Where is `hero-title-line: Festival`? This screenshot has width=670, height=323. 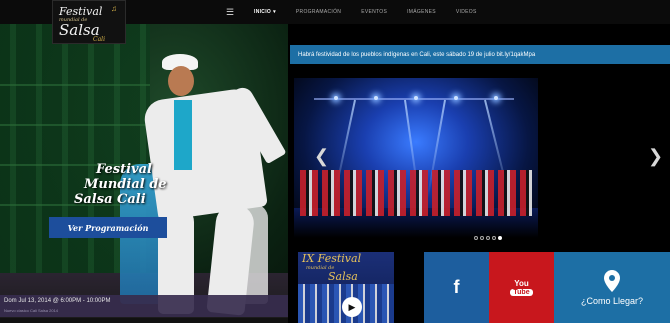
hero-title-line: Festival is located at coordinates (124, 169).